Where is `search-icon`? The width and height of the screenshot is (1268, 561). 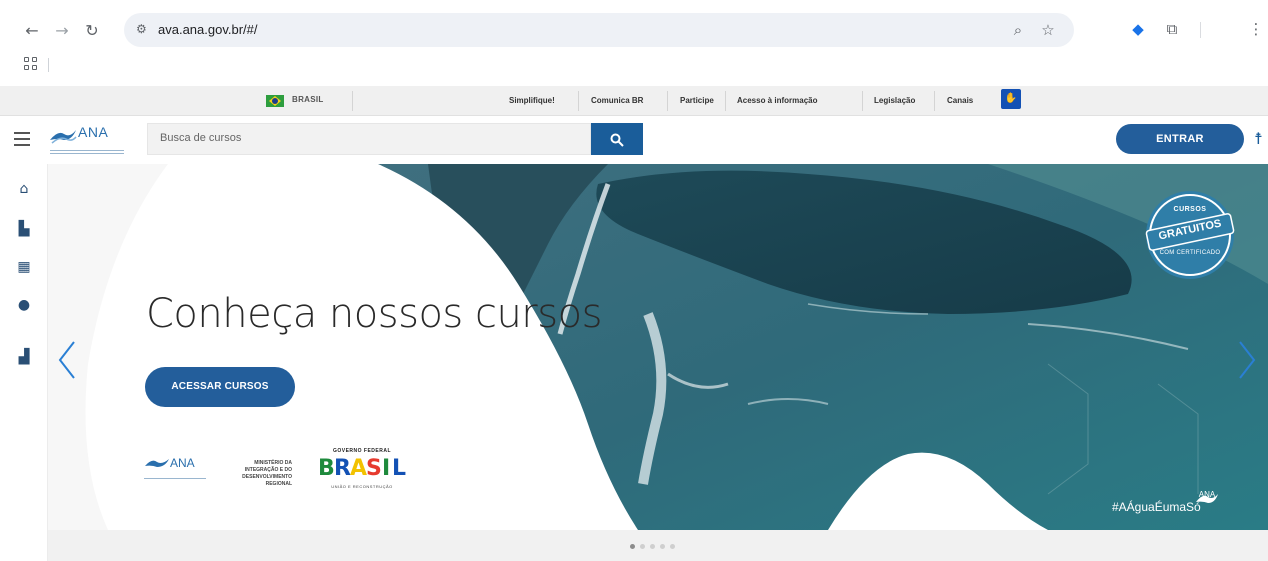 search-icon is located at coordinates (617, 140).